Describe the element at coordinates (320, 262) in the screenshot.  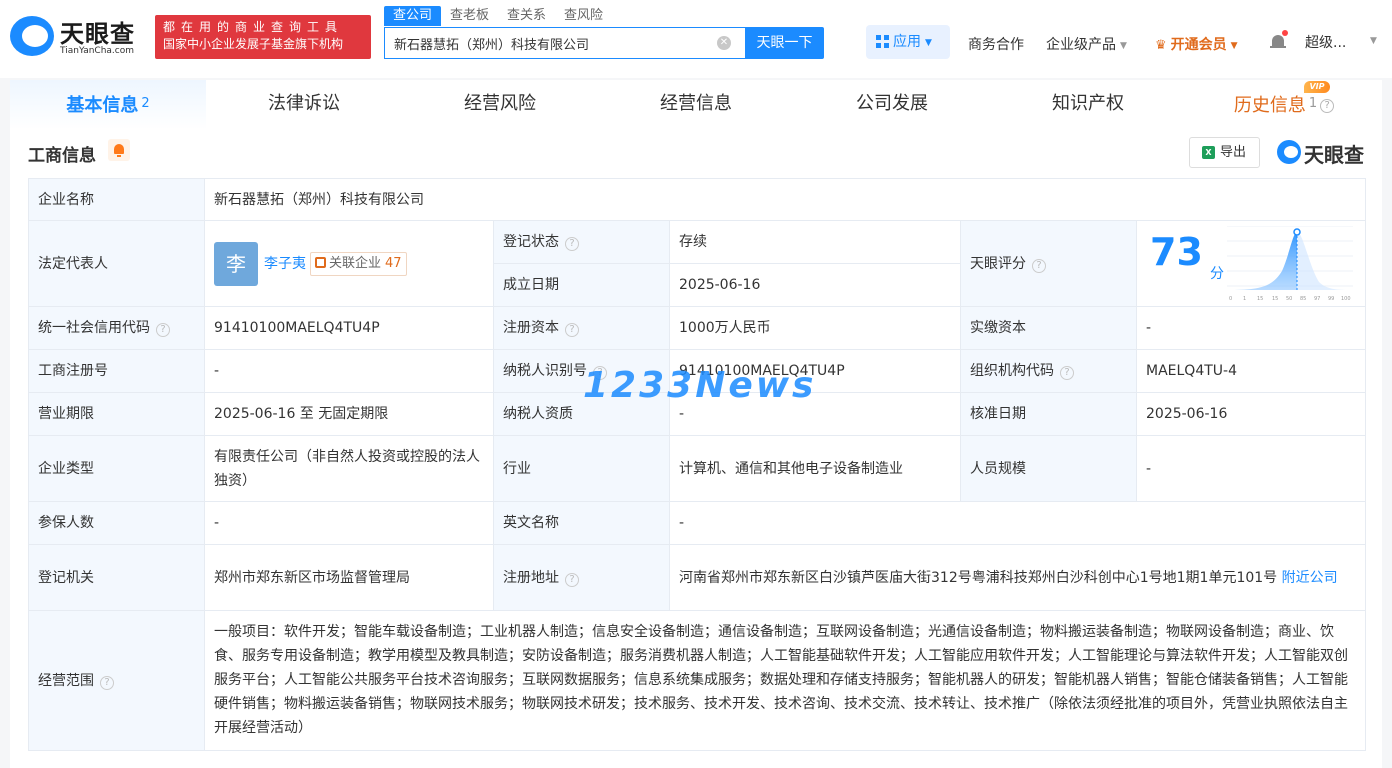
I see `related-icon` at that location.